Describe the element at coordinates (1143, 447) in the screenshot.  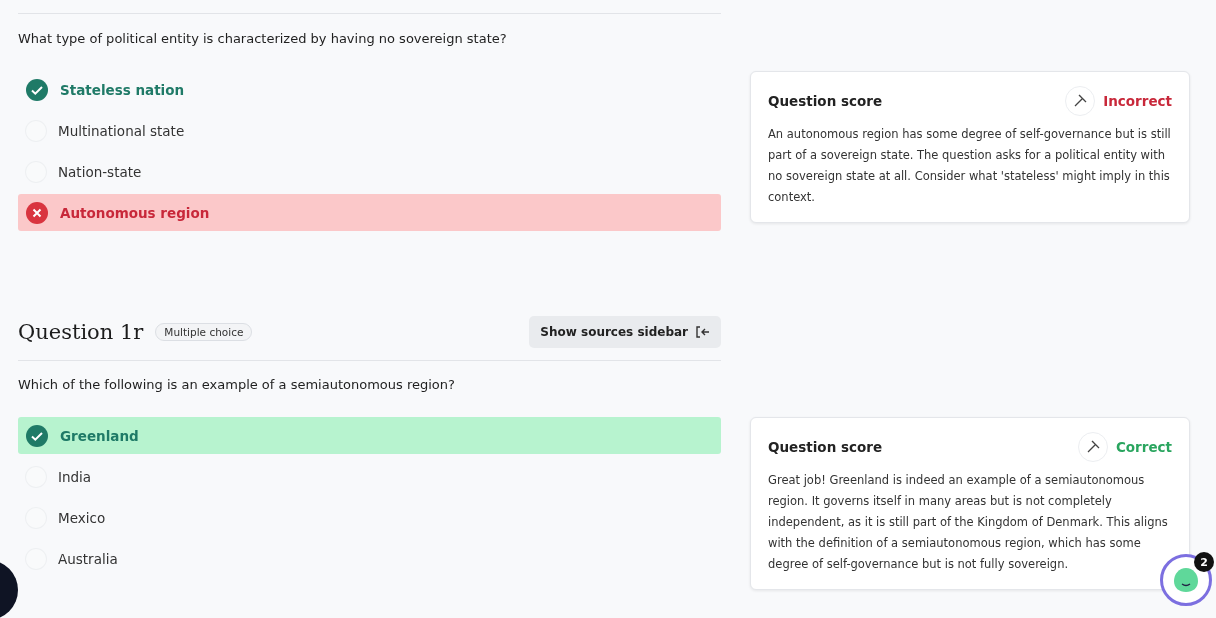
I see `score-verdict: Correct` at that location.